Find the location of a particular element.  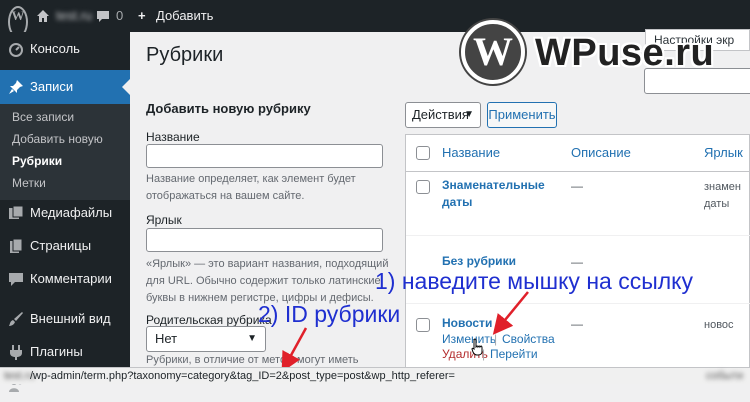

arrow-to-tag-id is located at coordinates (294, 350).